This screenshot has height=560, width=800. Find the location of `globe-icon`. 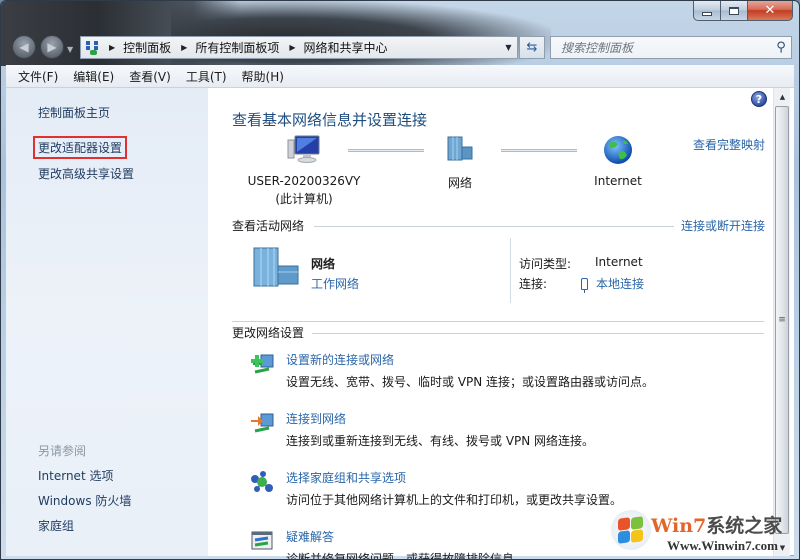

globe-icon is located at coordinates (618, 150).